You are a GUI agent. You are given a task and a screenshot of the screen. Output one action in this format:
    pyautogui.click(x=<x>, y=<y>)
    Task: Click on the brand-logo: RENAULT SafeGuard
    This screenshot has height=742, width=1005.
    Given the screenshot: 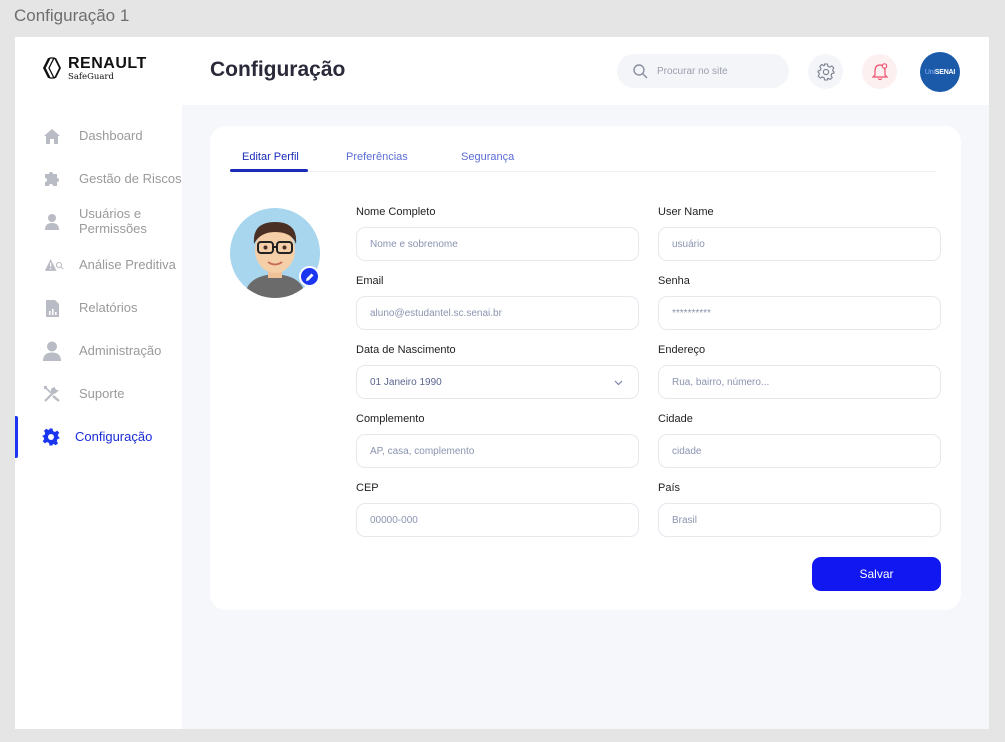 What is the action you would take?
    pyautogui.click(x=94, y=69)
    